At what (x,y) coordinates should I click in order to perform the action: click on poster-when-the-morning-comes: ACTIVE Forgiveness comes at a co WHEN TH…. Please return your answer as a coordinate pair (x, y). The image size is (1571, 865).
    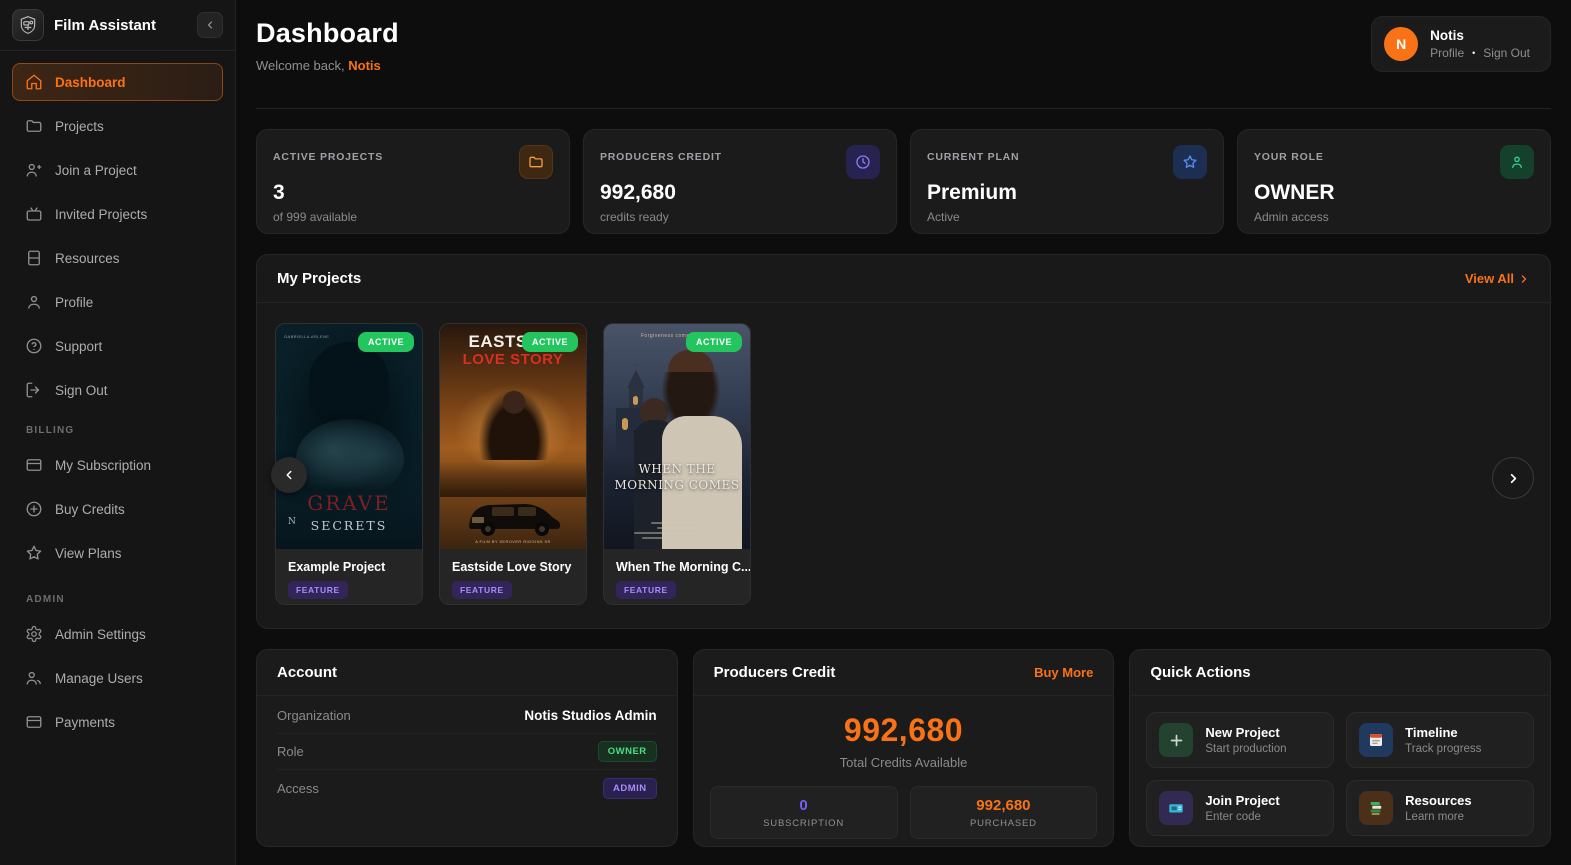
    Looking at the image, I should click on (677, 436).